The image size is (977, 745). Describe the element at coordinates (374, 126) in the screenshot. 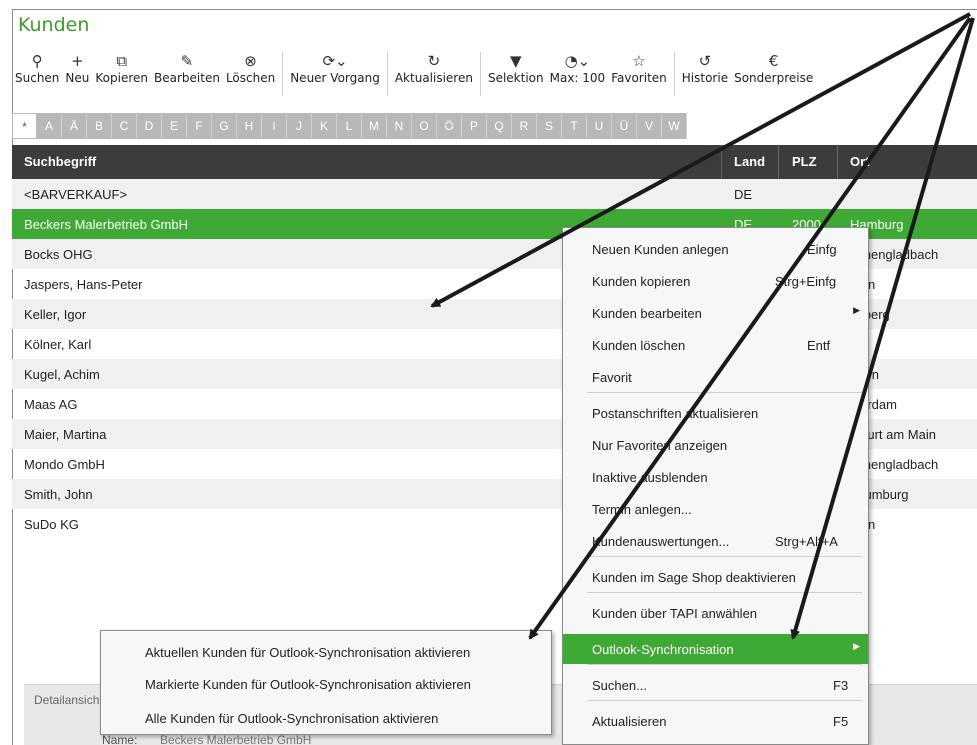

I see `letter-filter-M: M` at that location.